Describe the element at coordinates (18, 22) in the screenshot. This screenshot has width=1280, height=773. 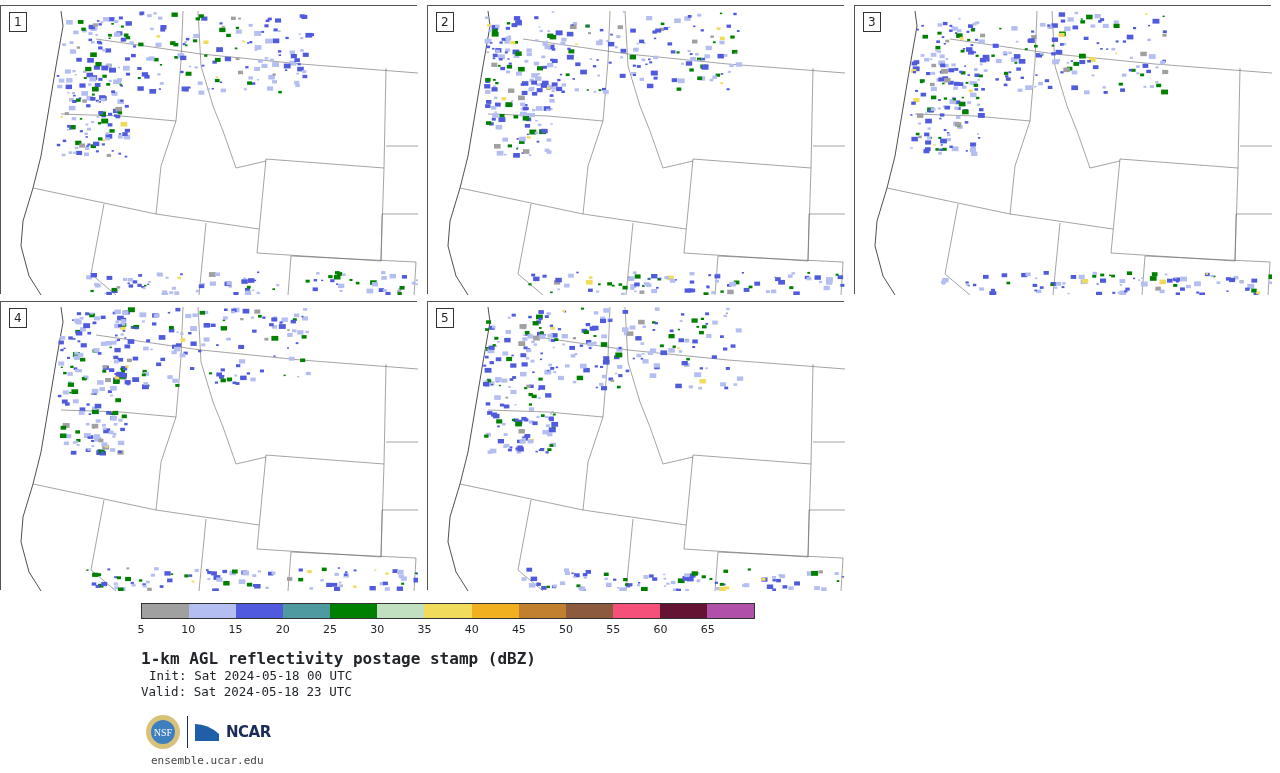
I see `panel-number: 1` at that location.